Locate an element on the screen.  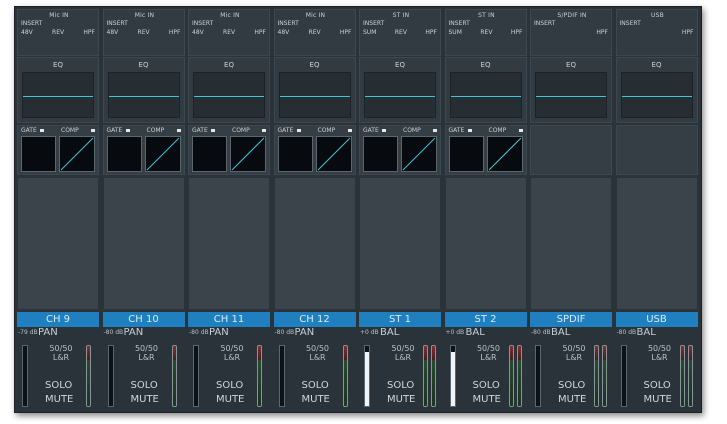
channel-name: USB is located at coordinates (656, 319).